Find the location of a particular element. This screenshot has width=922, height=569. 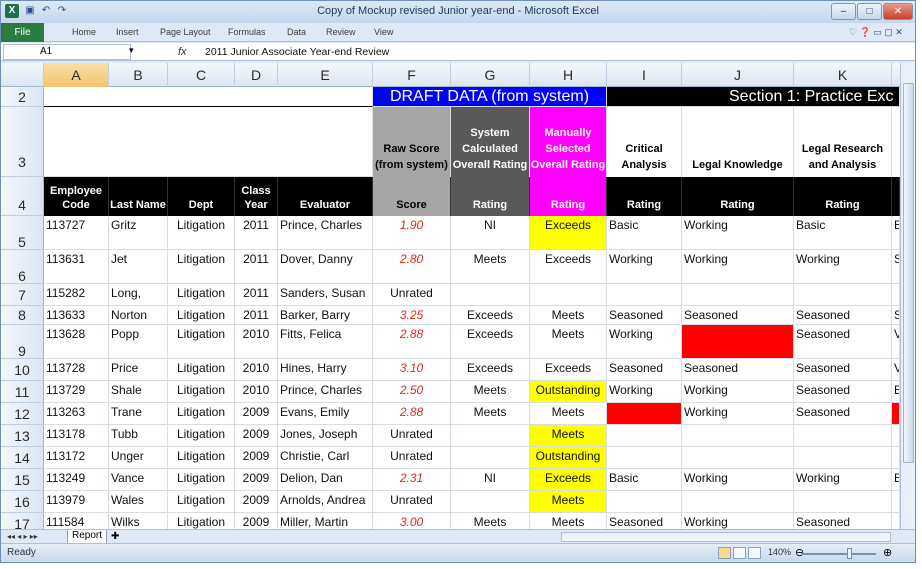

column-header-d: D is located at coordinates (256, 75).